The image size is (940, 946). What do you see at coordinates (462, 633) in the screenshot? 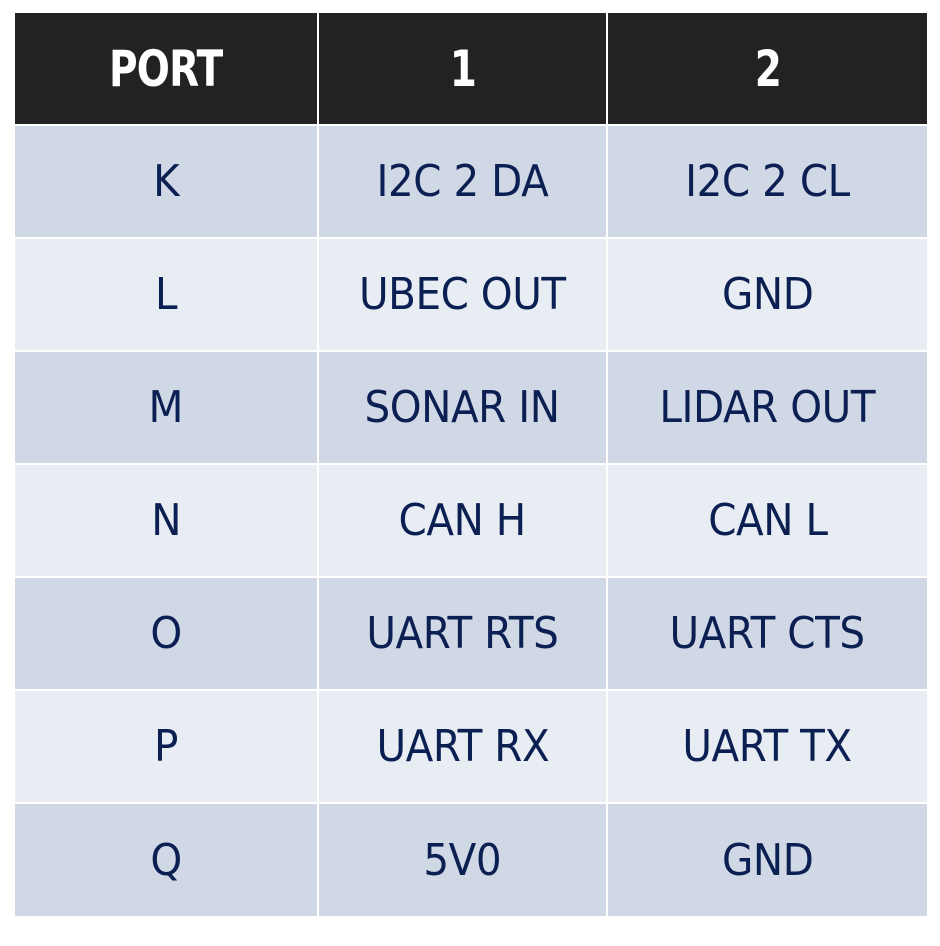
I see `pin-1-cell: UART RTS` at bounding box center [462, 633].